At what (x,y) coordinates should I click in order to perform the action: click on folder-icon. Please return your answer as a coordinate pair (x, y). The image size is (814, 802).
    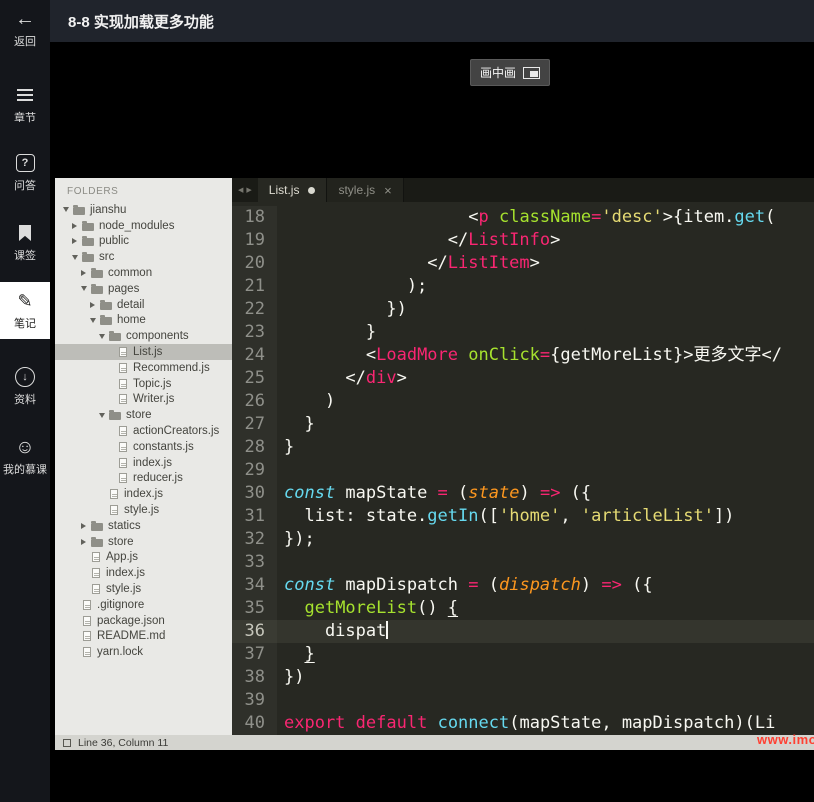
    Looking at the image, I should click on (106, 320).